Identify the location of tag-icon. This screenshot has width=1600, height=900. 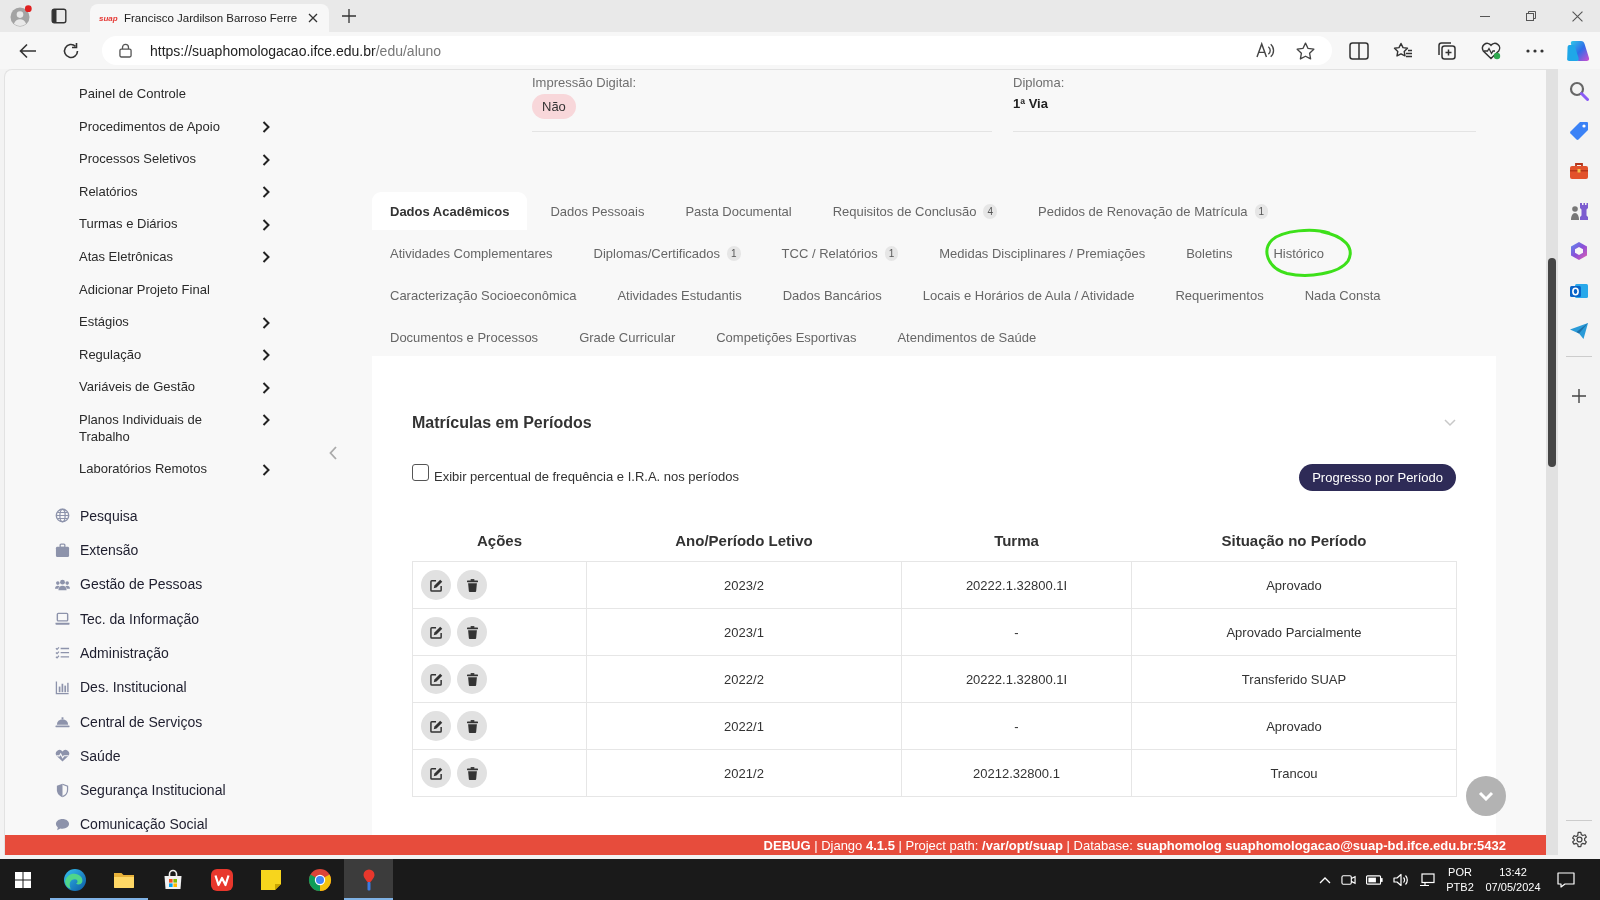
(1579, 131).